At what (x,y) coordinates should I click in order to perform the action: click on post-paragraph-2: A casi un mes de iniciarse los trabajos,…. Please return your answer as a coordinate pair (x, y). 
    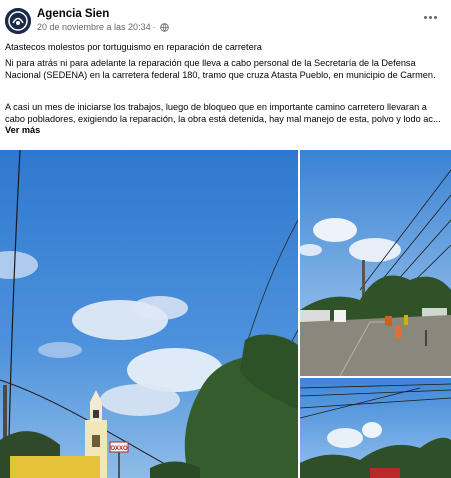
    Looking at the image, I should click on (225, 119).